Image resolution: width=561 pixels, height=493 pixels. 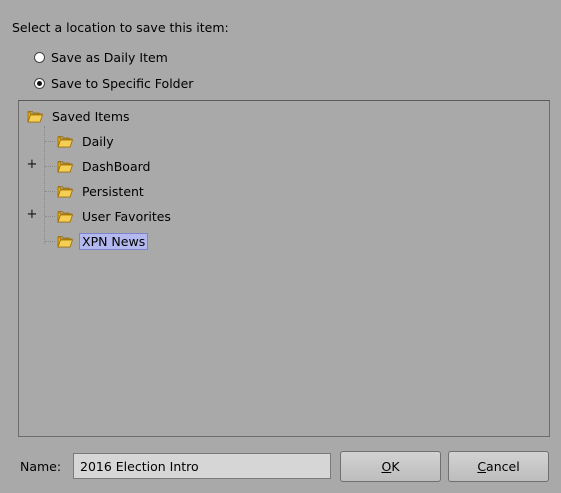 What do you see at coordinates (503, 466) in the screenshot?
I see `cancel-label-rest: ancel` at bounding box center [503, 466].